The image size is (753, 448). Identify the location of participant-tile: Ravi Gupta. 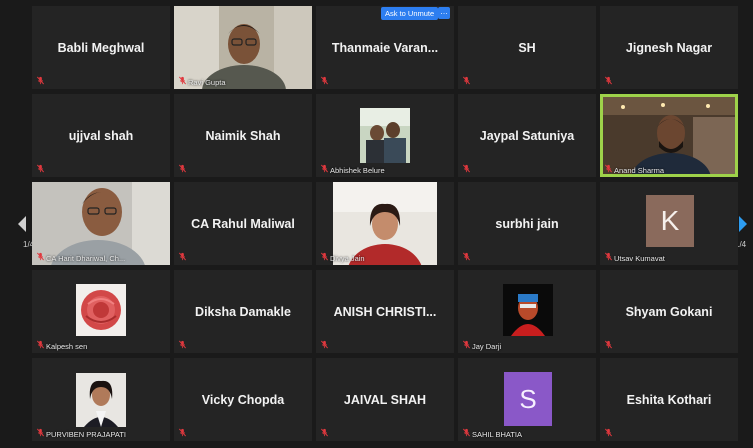
(243, 47).